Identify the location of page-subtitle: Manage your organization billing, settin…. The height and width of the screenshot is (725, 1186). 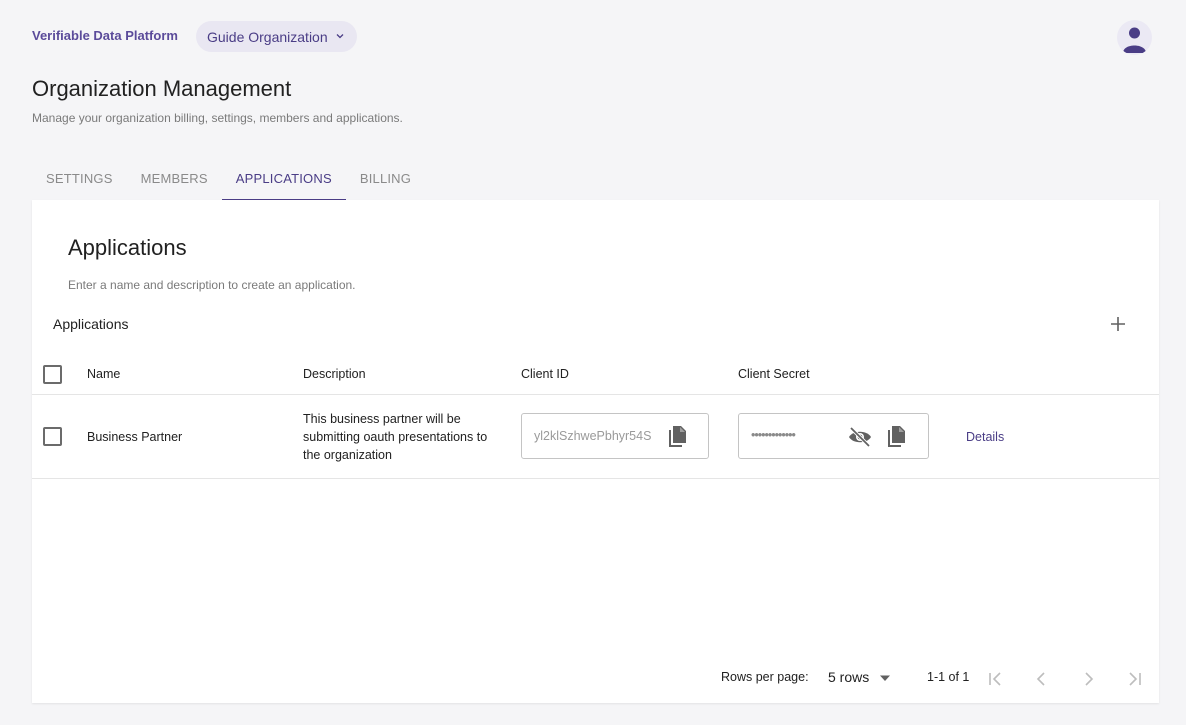
(217, 118).